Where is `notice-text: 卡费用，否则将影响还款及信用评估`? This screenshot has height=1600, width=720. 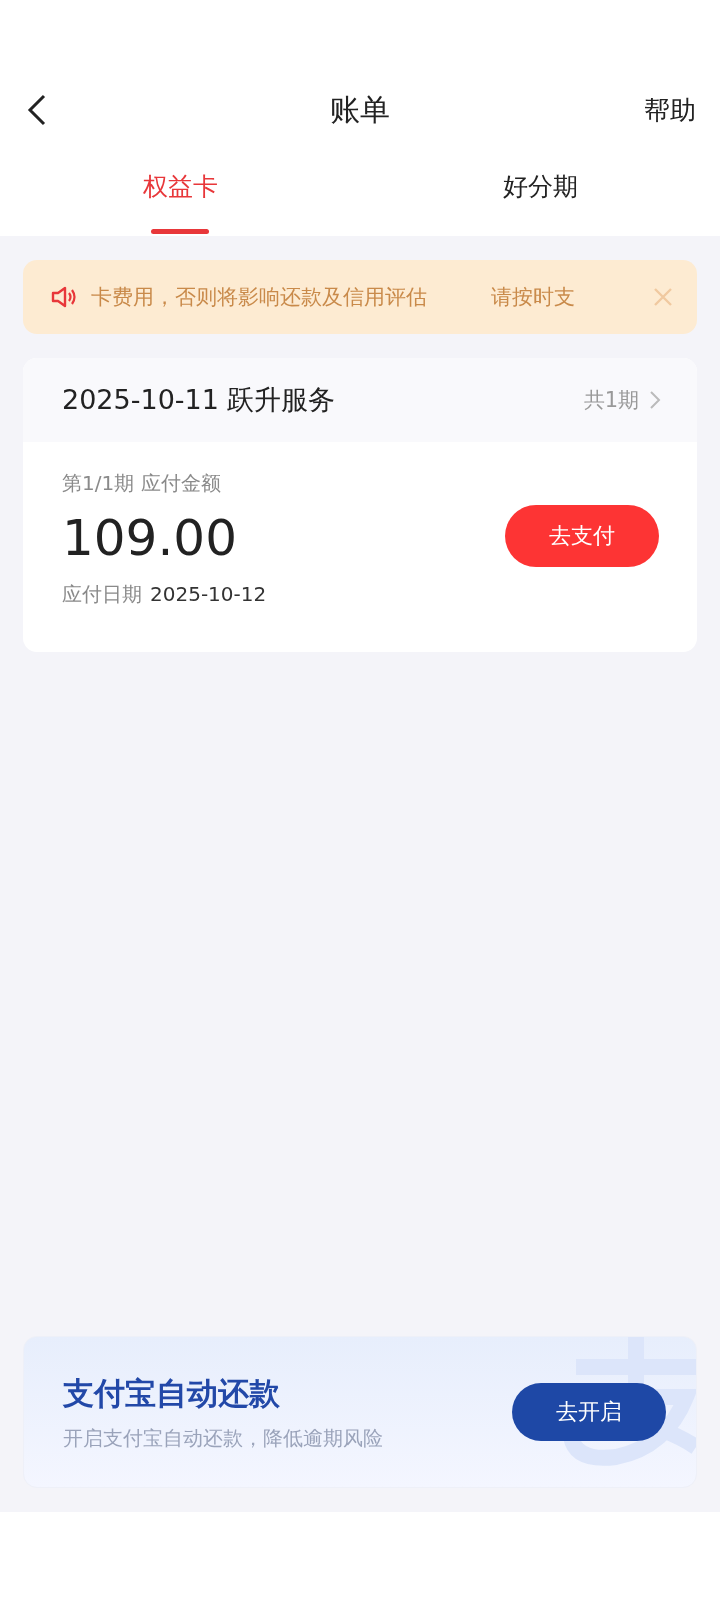 notice-text: 卡费用，否则将影响还款及信用评估 is located at coordinates (259, 297).